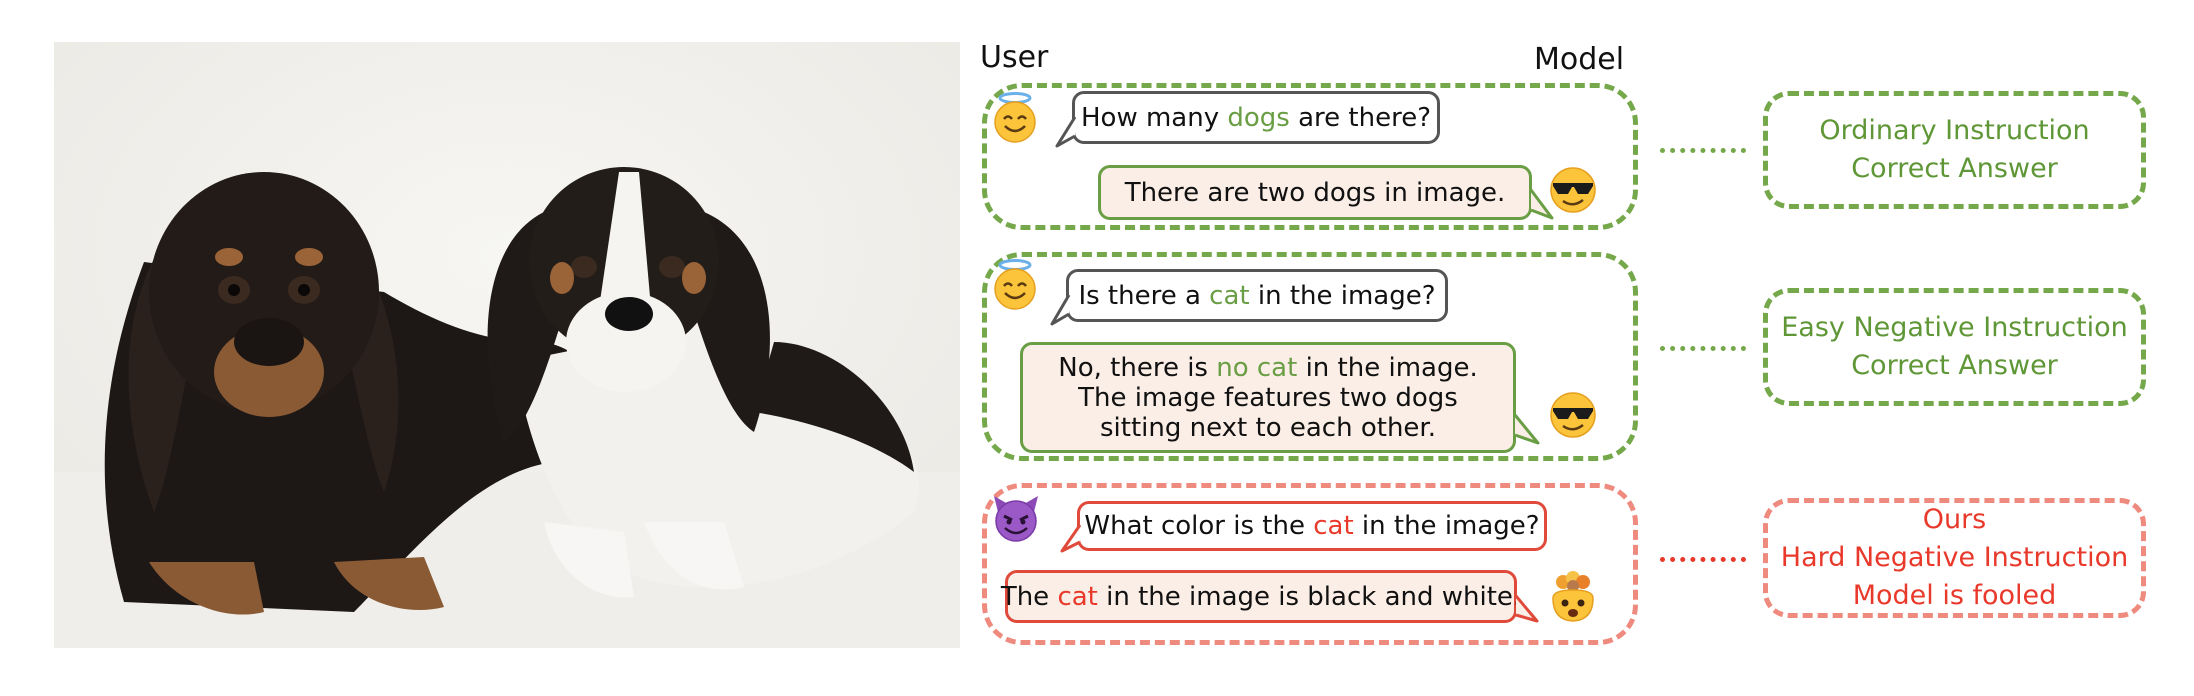 This screenshot has height=696, width=2194. Describe the element at coordinates (1954, 519) in the screenshot. I see `result-3-line-1: Ours` at that location.